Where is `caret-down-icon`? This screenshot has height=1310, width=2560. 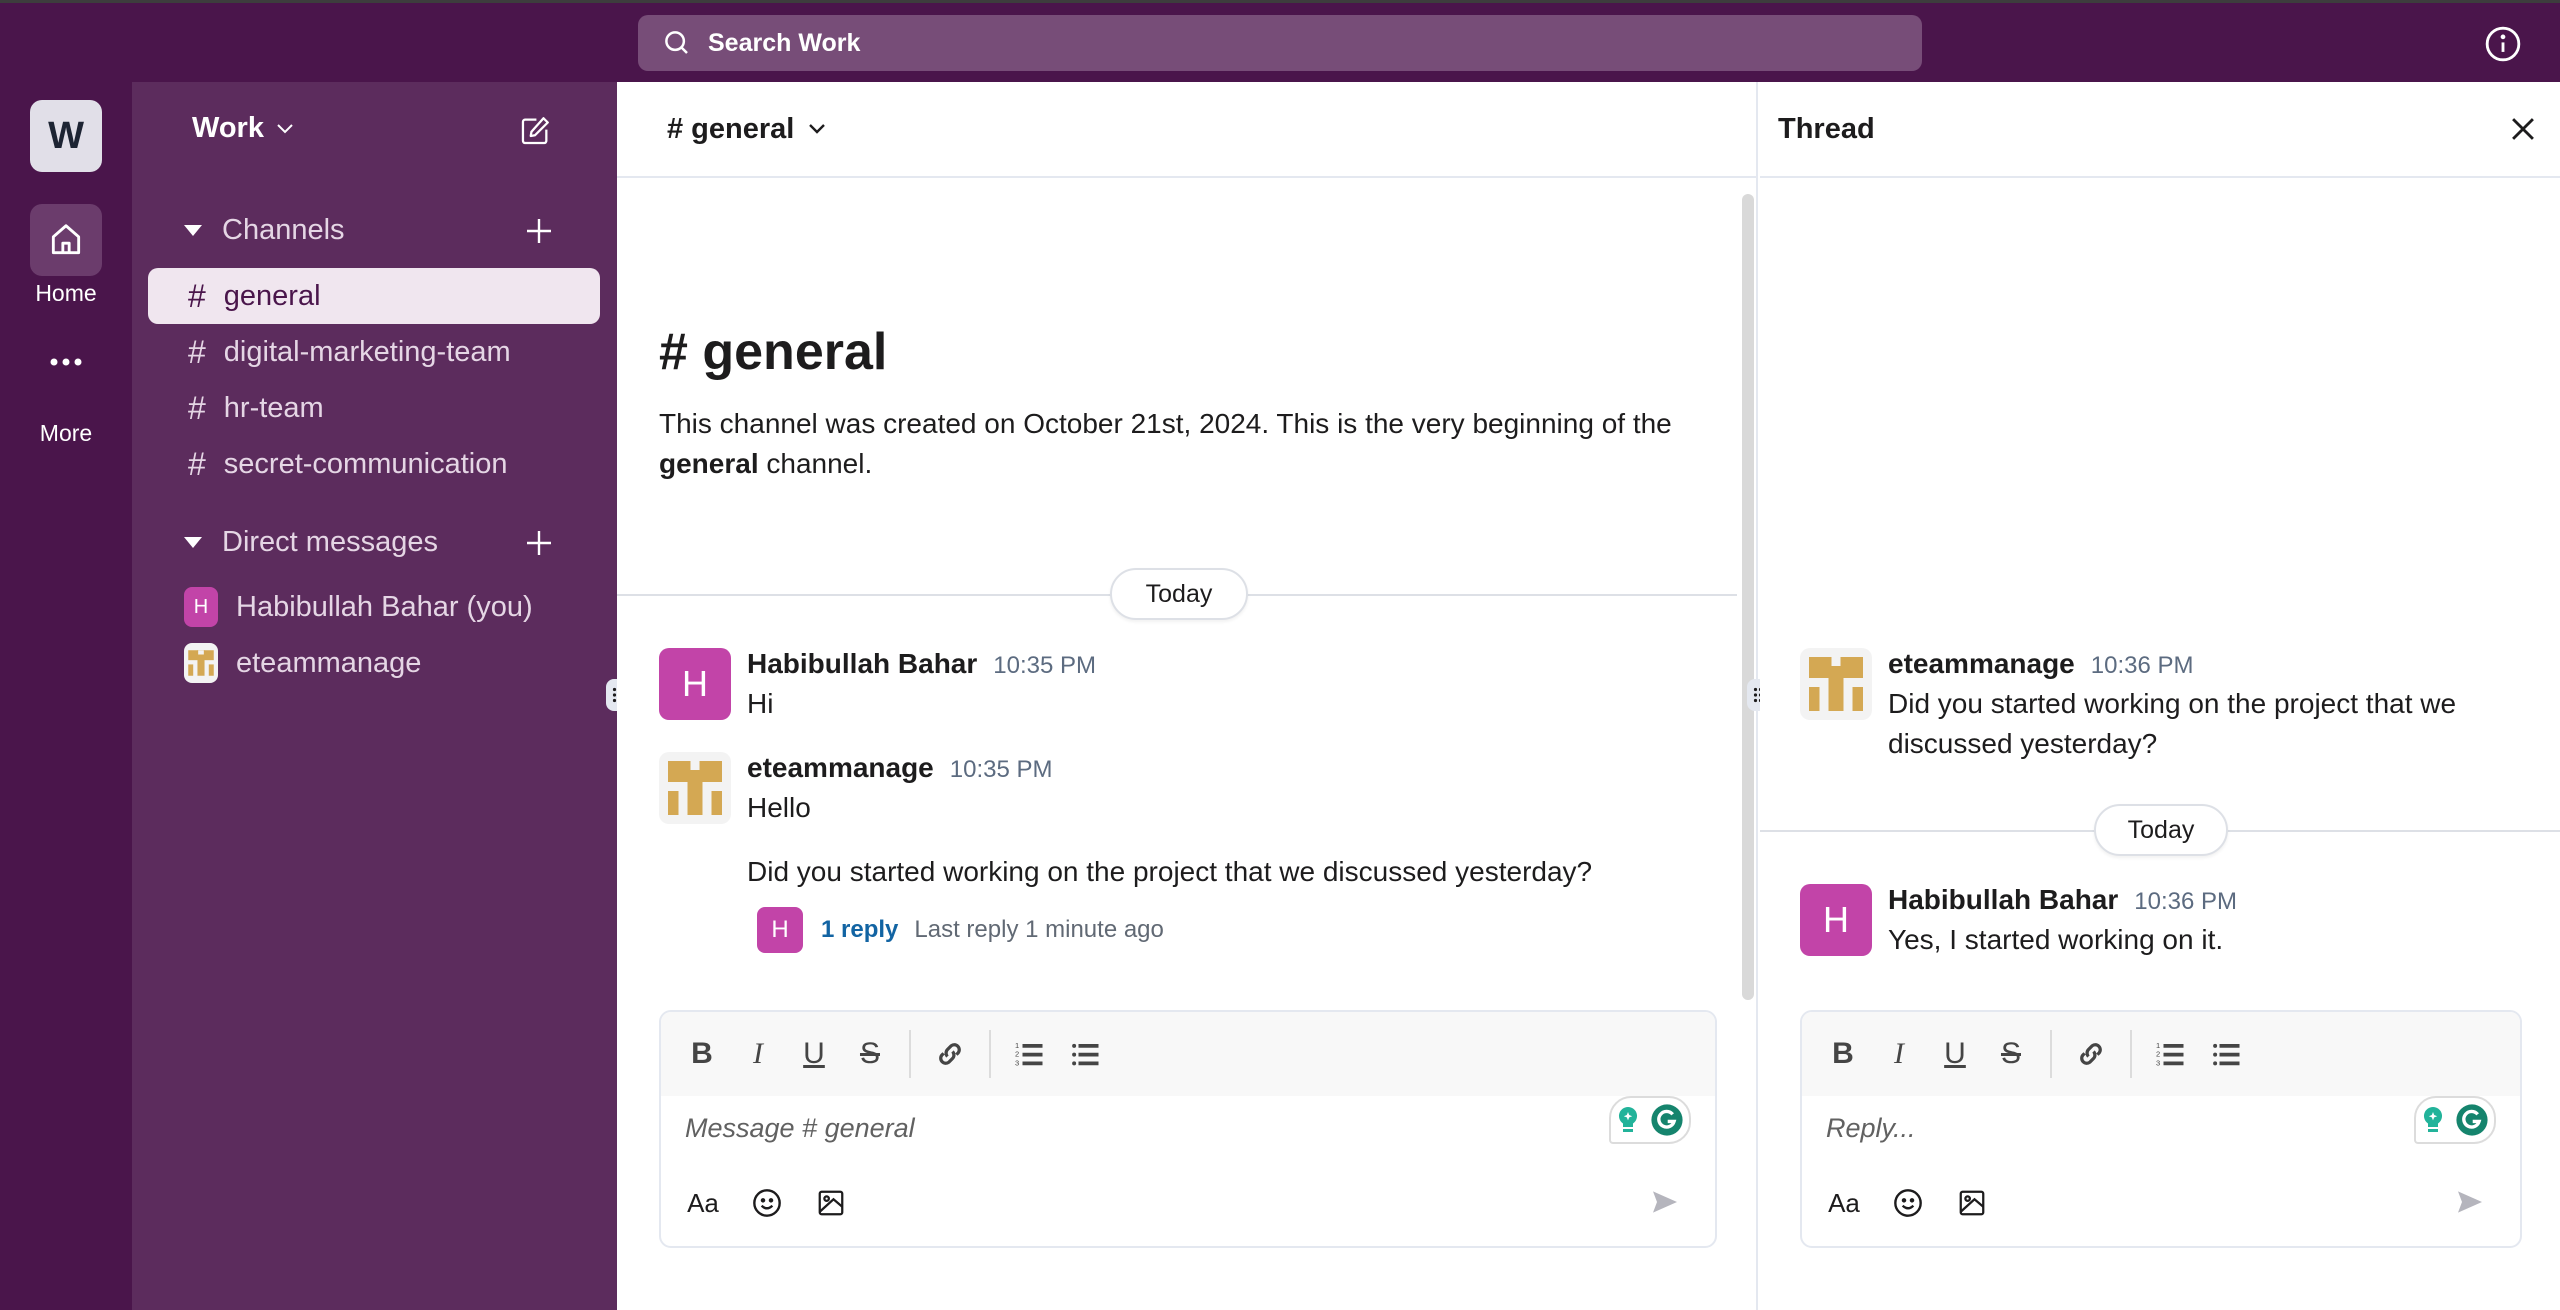
caret-down-icon is located at coordinates (193, 542).